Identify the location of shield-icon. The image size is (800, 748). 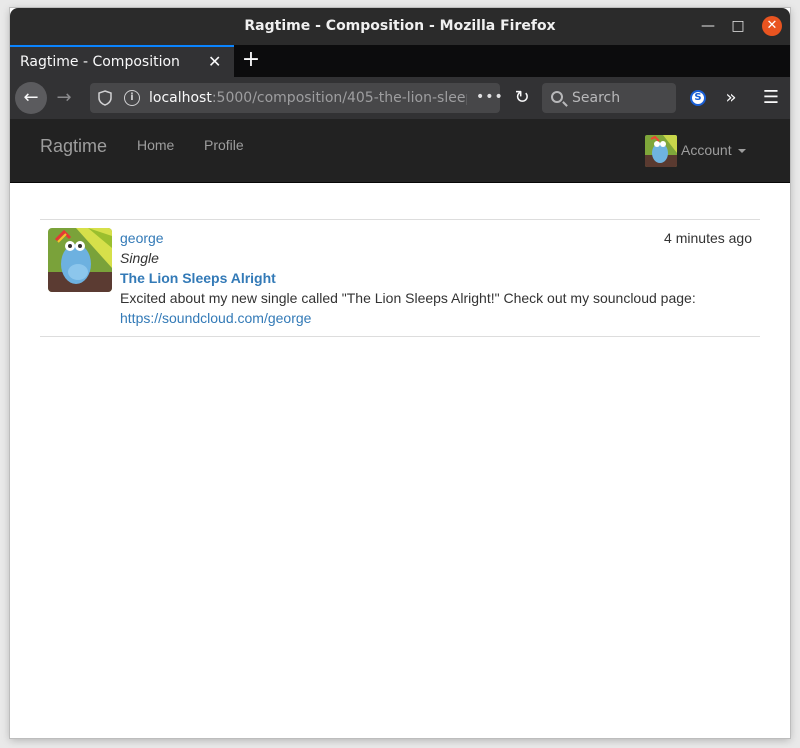
(105, 98).